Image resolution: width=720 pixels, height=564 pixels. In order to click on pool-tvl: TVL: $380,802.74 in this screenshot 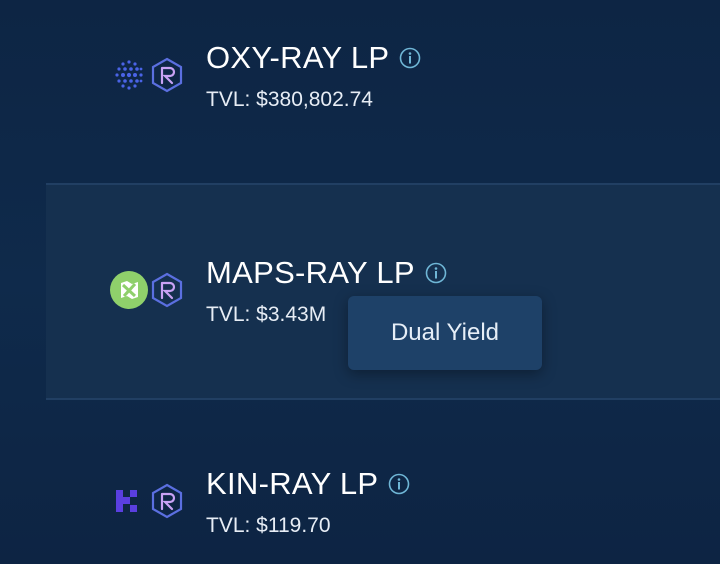, I will do `click(289, 99)`.